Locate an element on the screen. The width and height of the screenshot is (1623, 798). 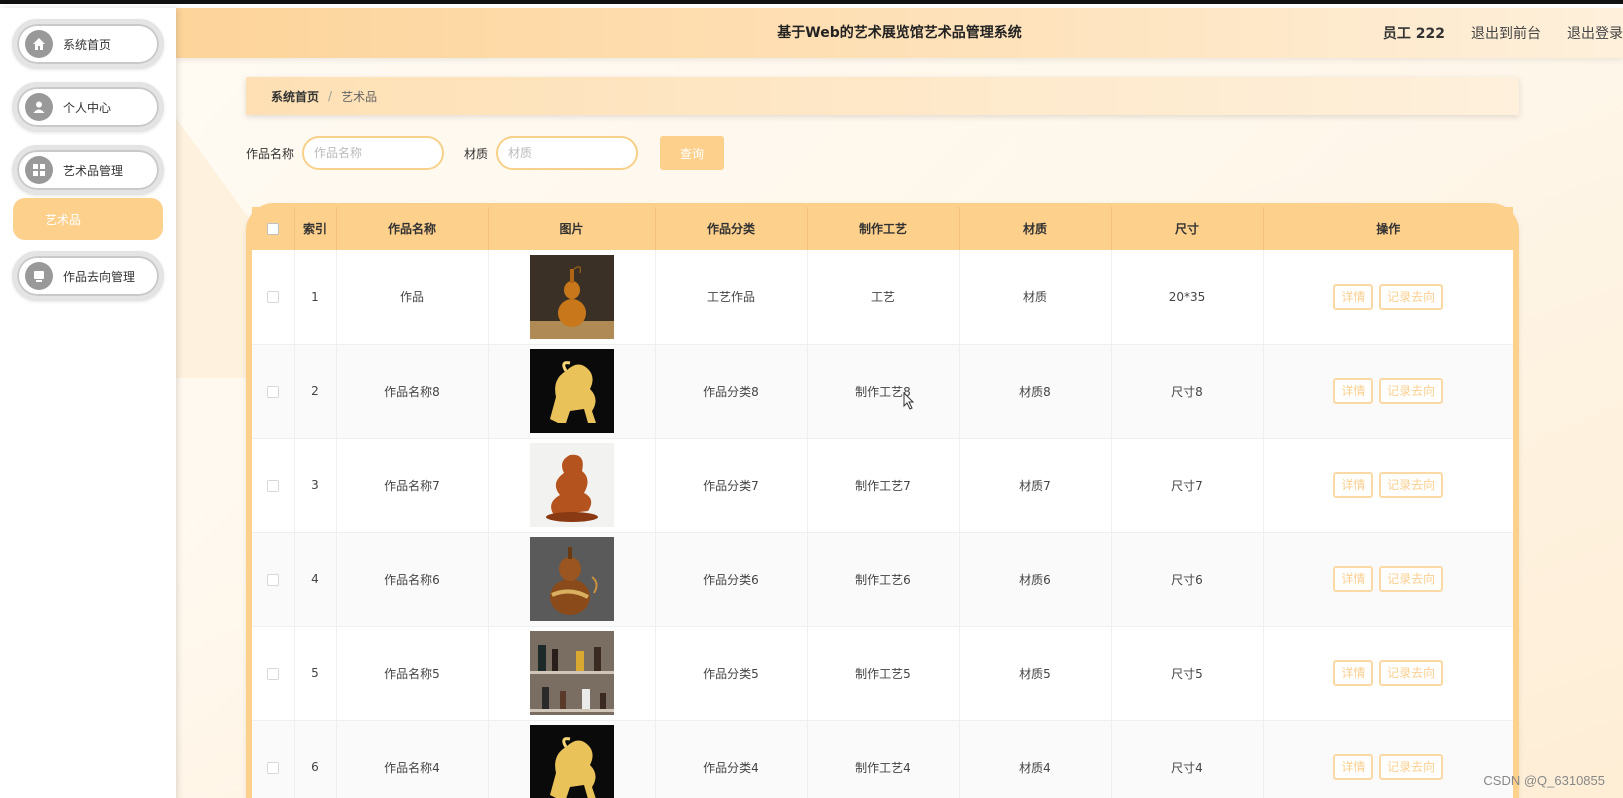
row-size: 尺寸6 is located at coordinates (1187, 579).